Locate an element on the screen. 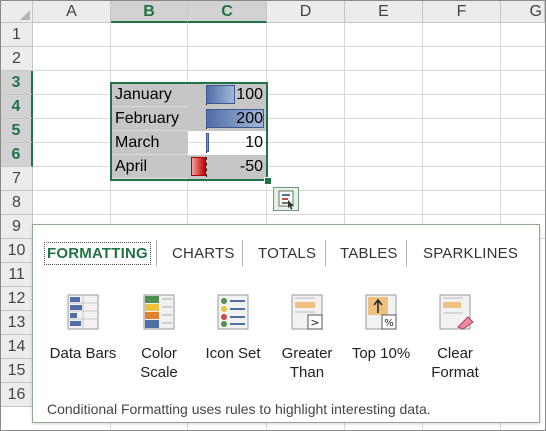 The height and width of the screenshot is (431, 546). tab-totals: TOTALS is located at coordinates (287, 253).